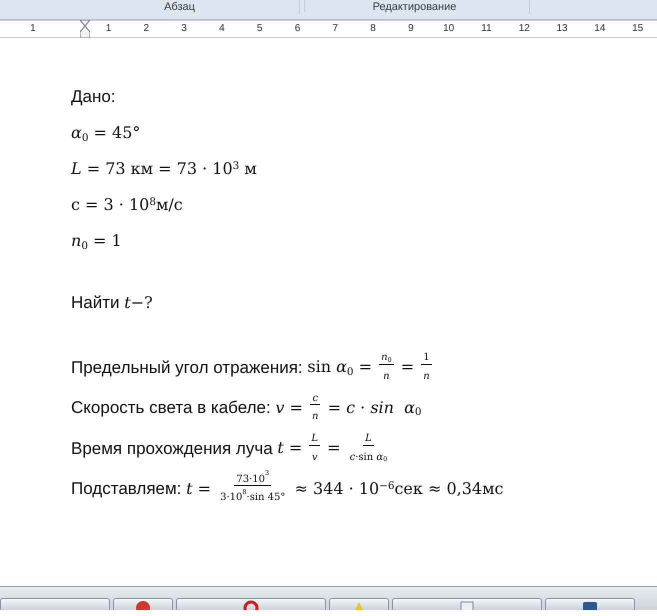 The height and width of the screenshot is (616, 657). What do you see at coordinates (222, 29) in the screenshot?
I see `ruler-number: 4` at bounding box center [222, 29].